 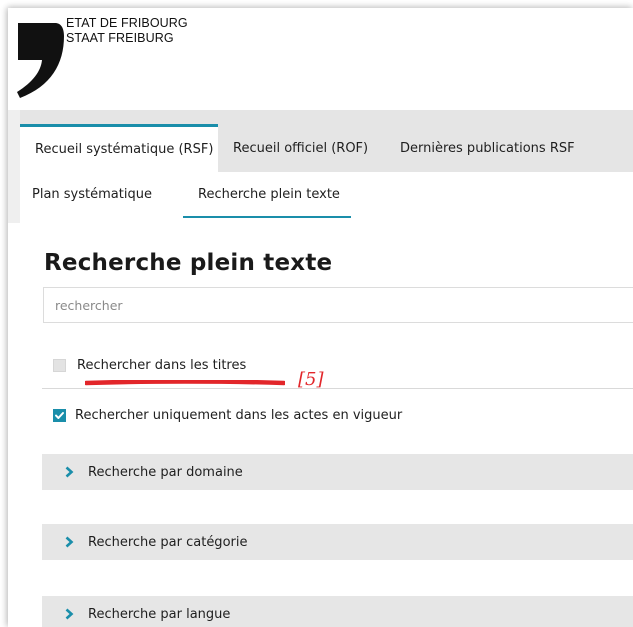 I want to click on tab-rsf: Recueil systématique (RSF), so click(x=119, y=148).